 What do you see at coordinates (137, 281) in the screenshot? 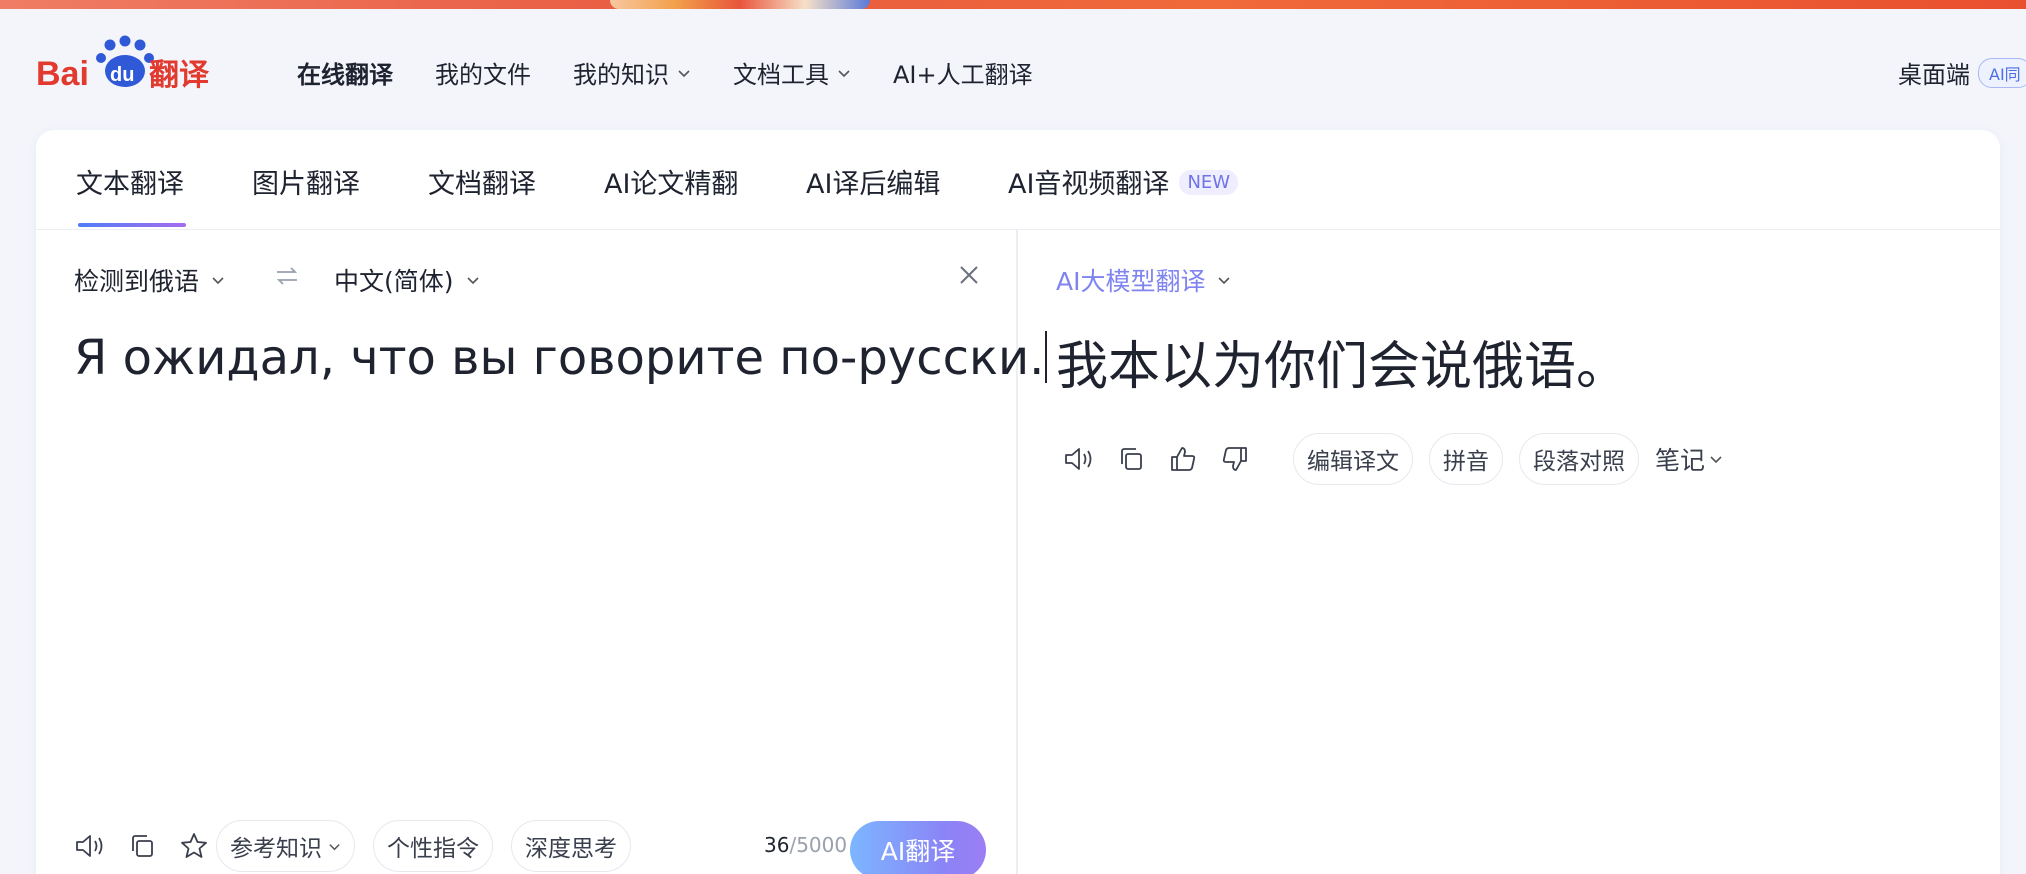
I see `source-language-label: 检测到俄语` at bounding box center [137, 281].